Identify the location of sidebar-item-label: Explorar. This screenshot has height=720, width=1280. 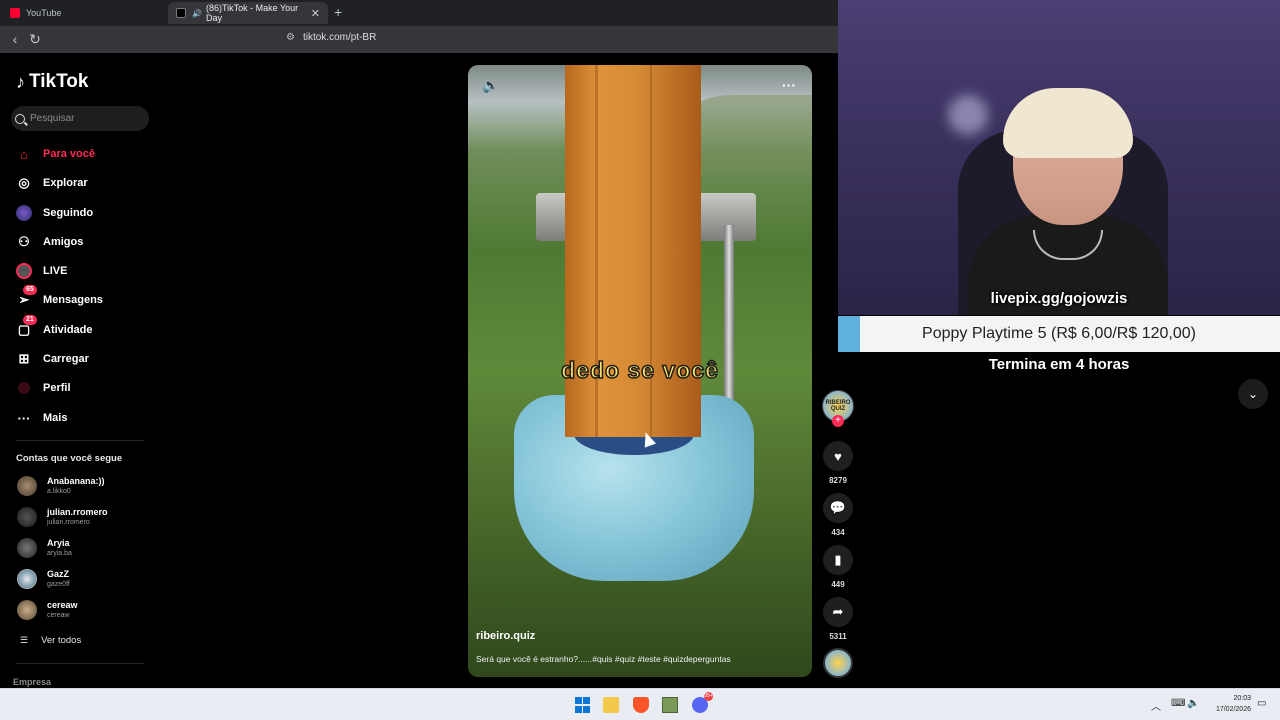
(65, 183).